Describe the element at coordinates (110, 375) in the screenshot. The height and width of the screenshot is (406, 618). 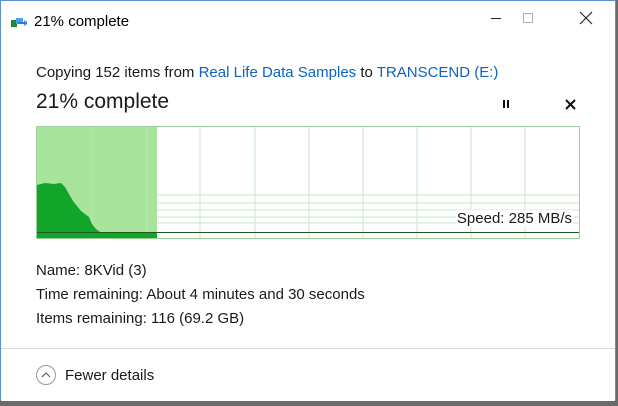
I see `fewer-details-label: Fewer details` at that location.